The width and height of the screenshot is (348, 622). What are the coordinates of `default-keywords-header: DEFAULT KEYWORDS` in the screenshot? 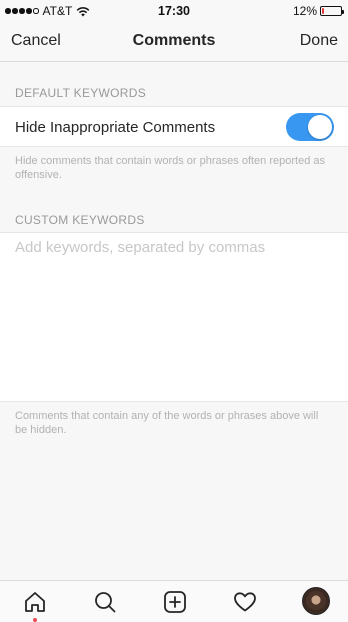 It's located at (81, 93).